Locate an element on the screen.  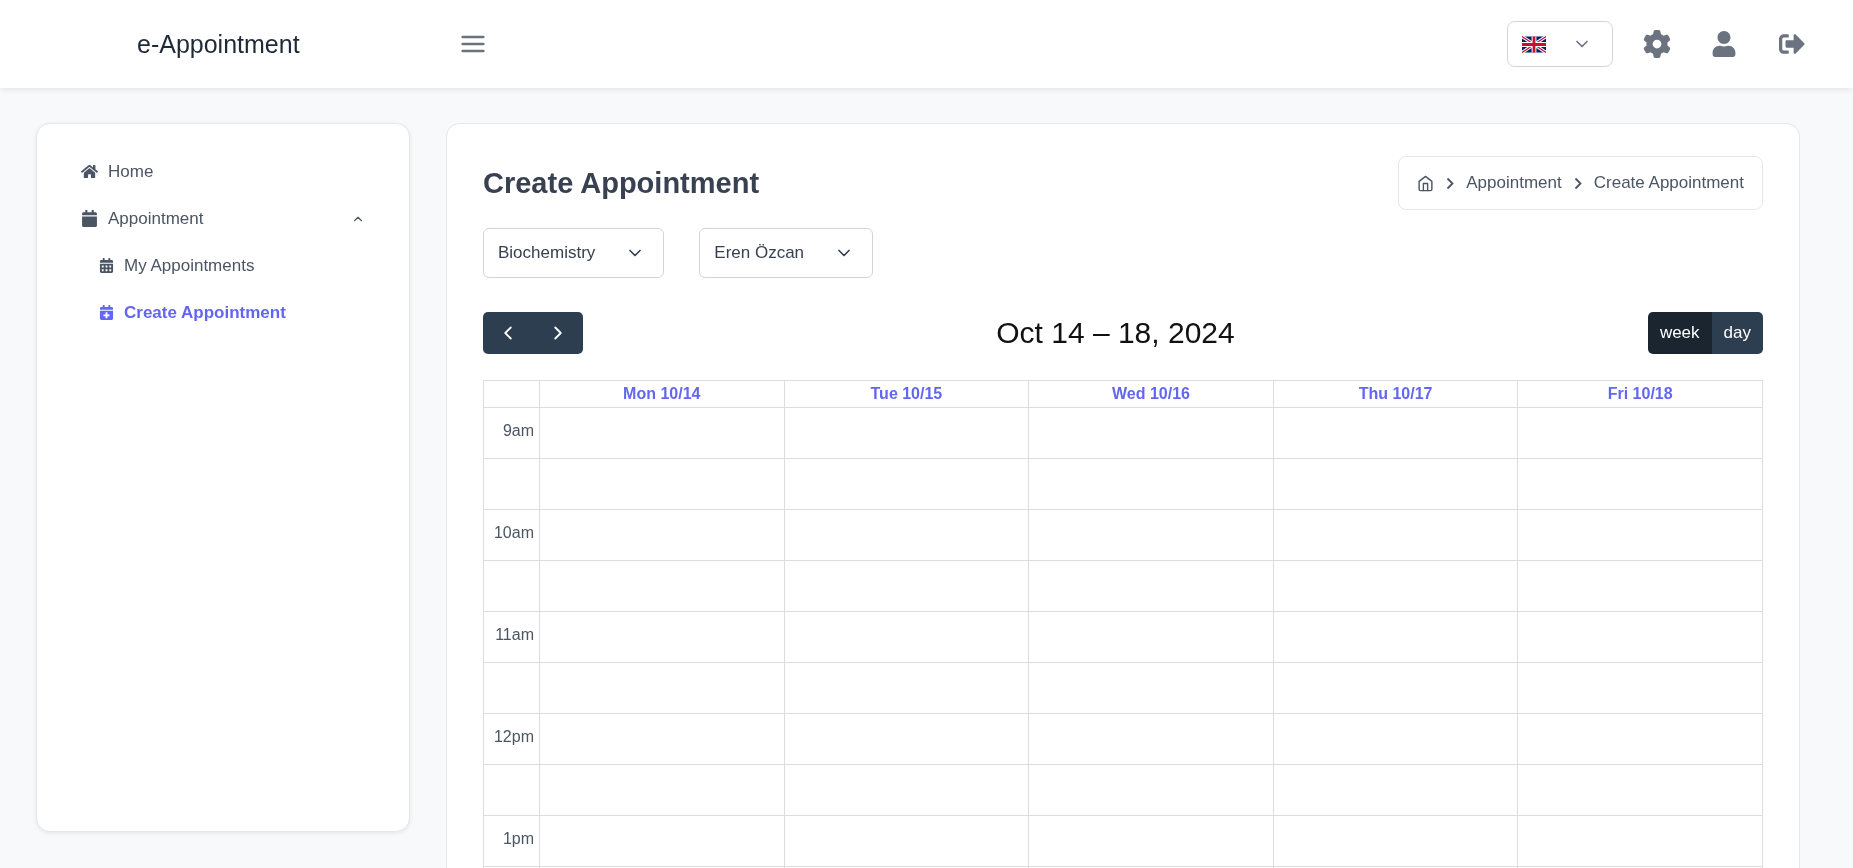
dropdown-select: Biochemistry is located at coordinates (574, 253).